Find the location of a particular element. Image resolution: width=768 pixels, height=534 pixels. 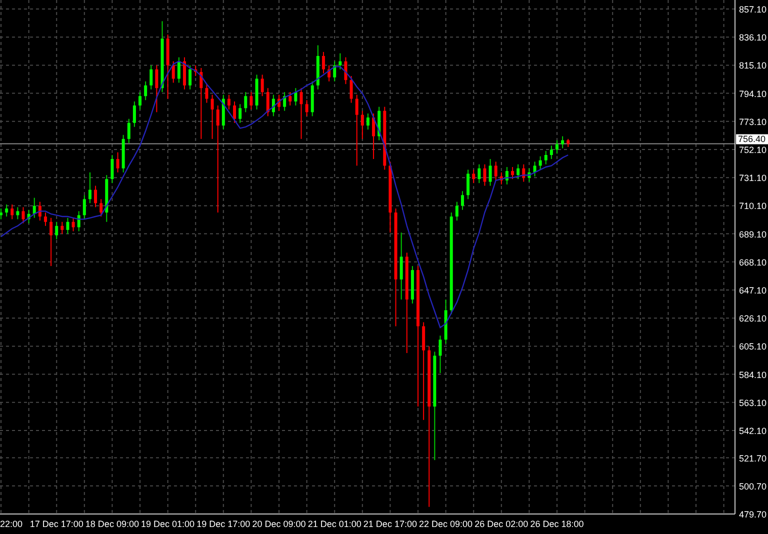

price-axis-label: 794.10 is located at coordinates (753, 93).